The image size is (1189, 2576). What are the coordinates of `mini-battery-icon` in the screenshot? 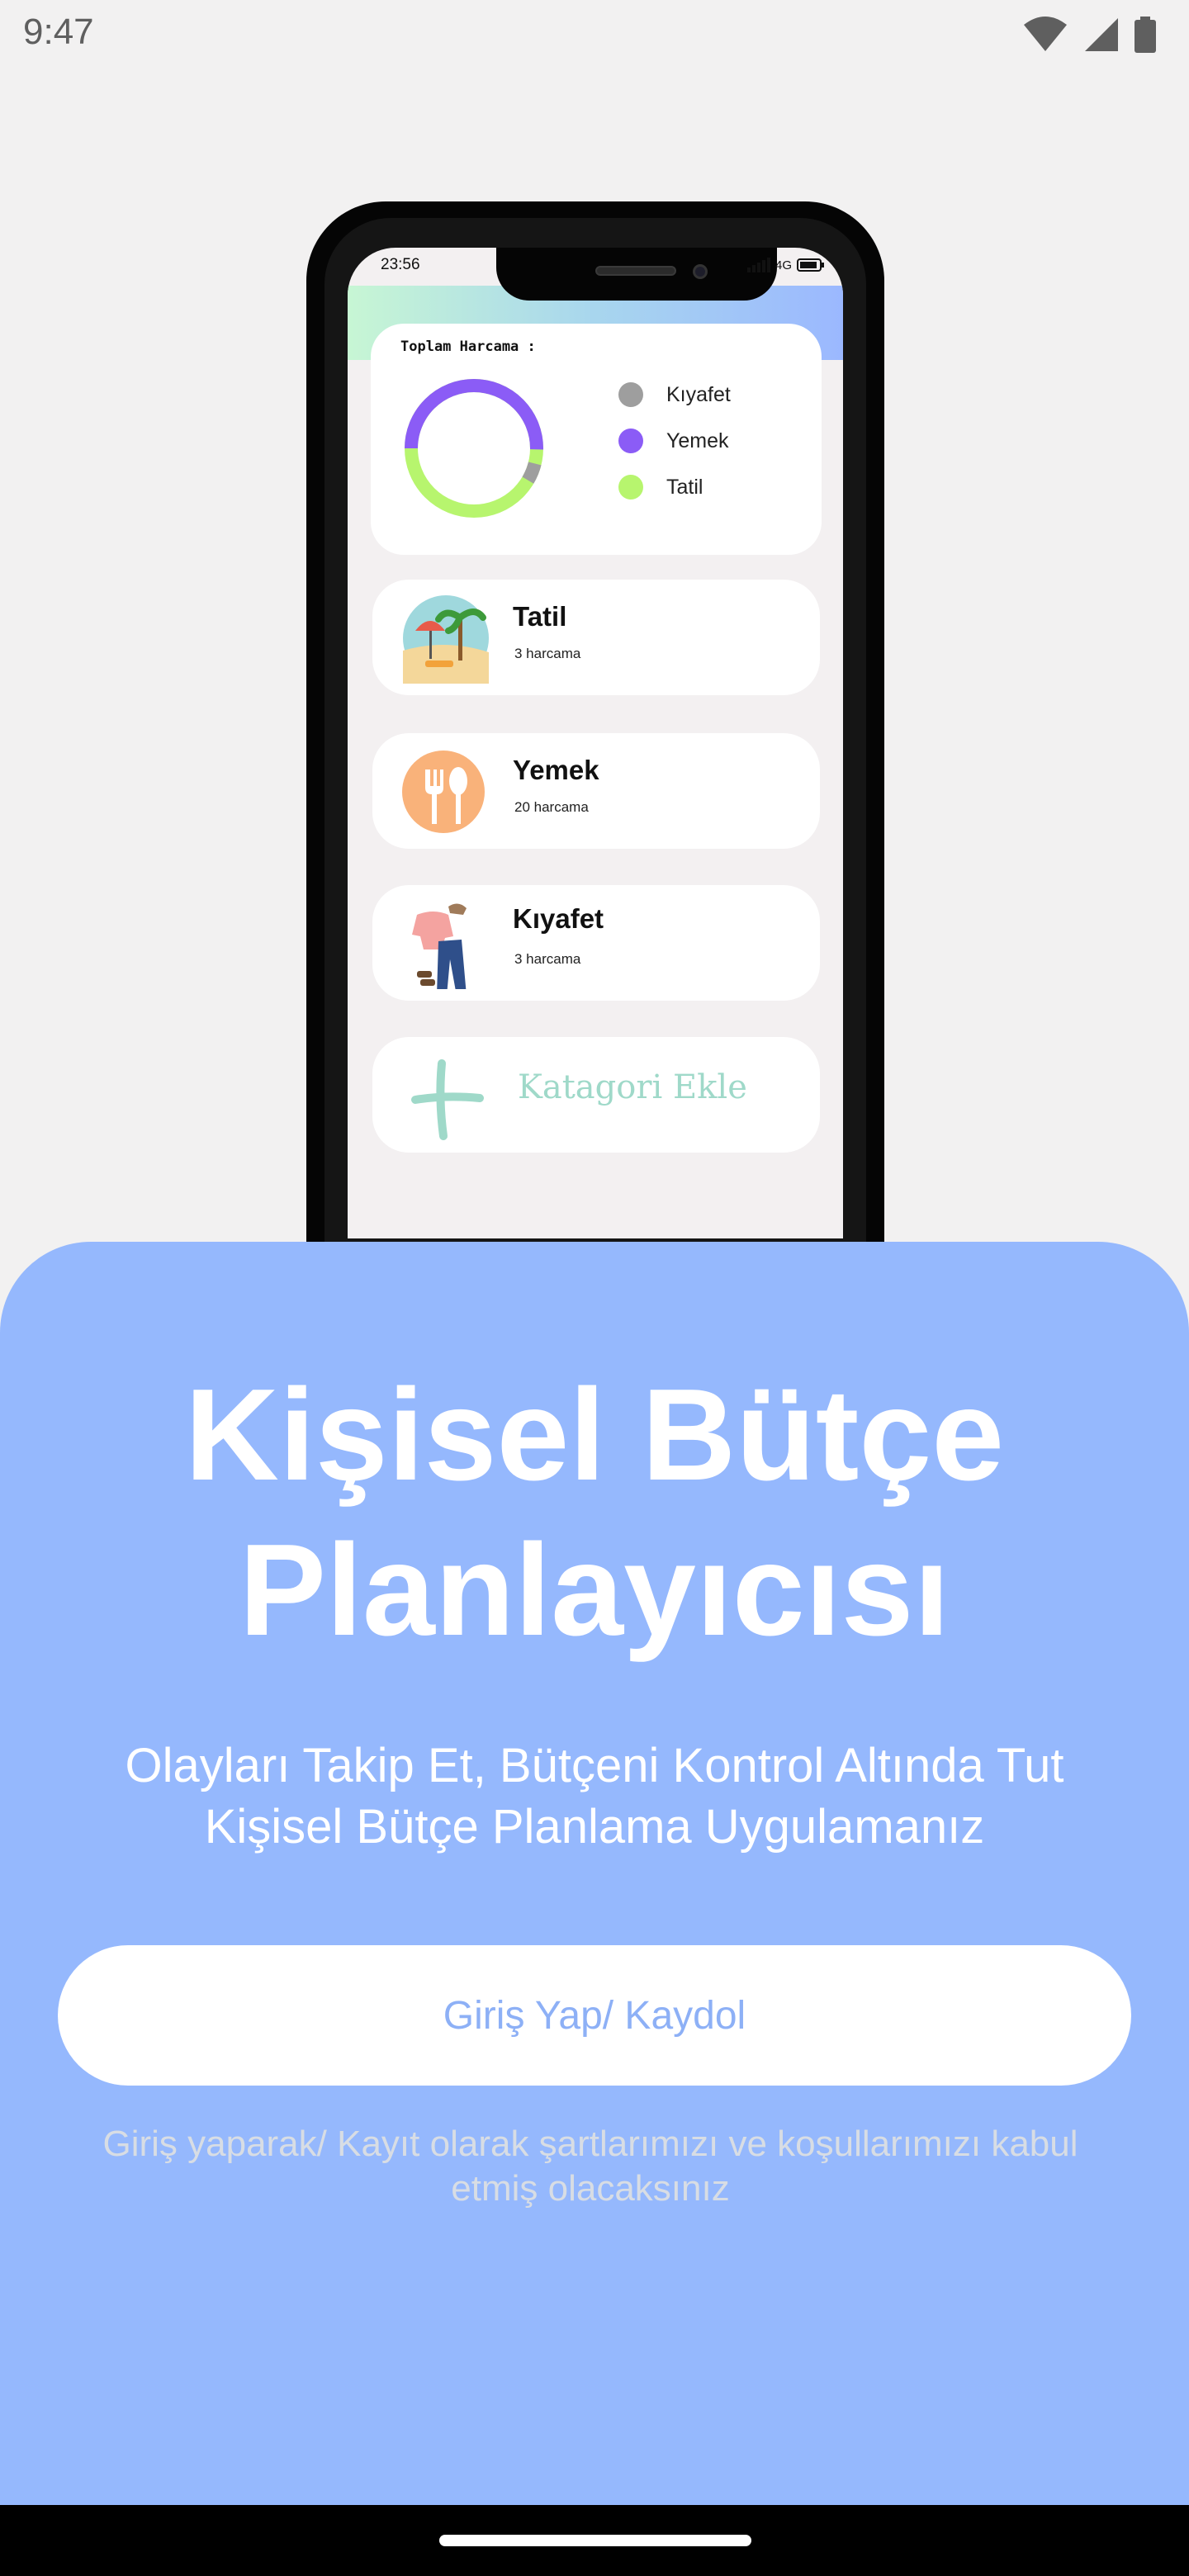 It's located at (810, 265).